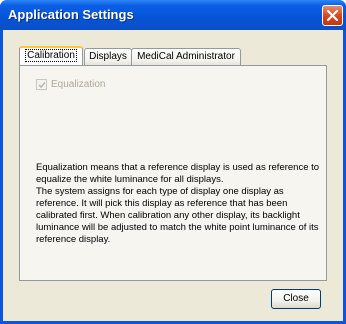 Image resolution: width=346 pixels, height=324 pixels. Describe the element at coordinates (78, 84) in the screenshot. I see `equalization-label: Equalization` at that location.